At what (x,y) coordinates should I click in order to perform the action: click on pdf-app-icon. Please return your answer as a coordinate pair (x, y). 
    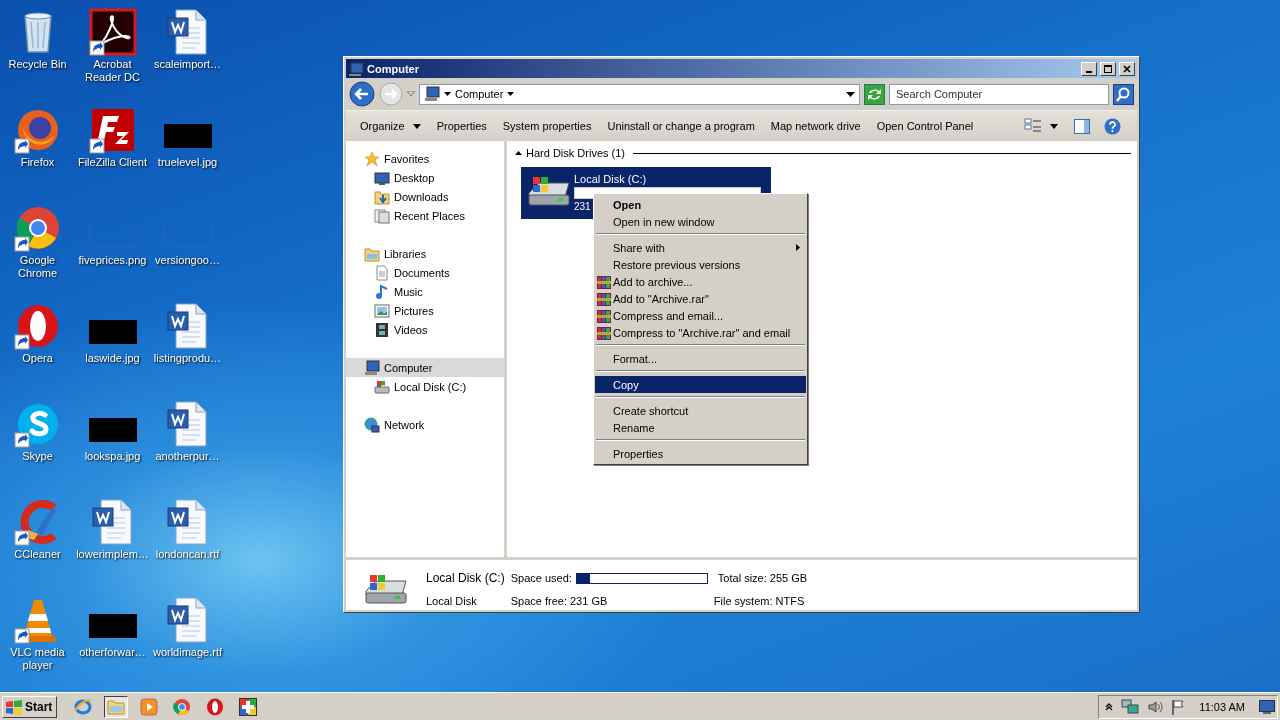
    Looking at the image, I should click on (112, 32).